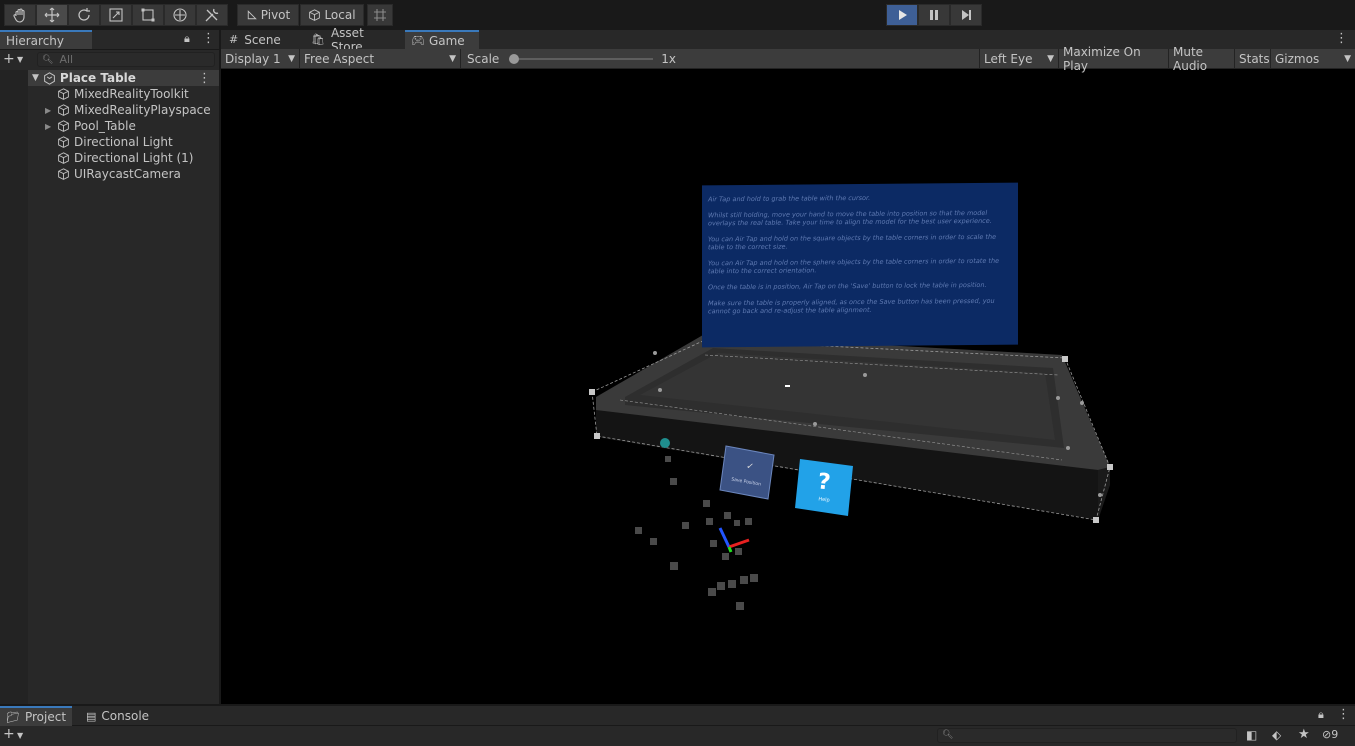  I want to click on scale-slider-track, so click(581, 59).